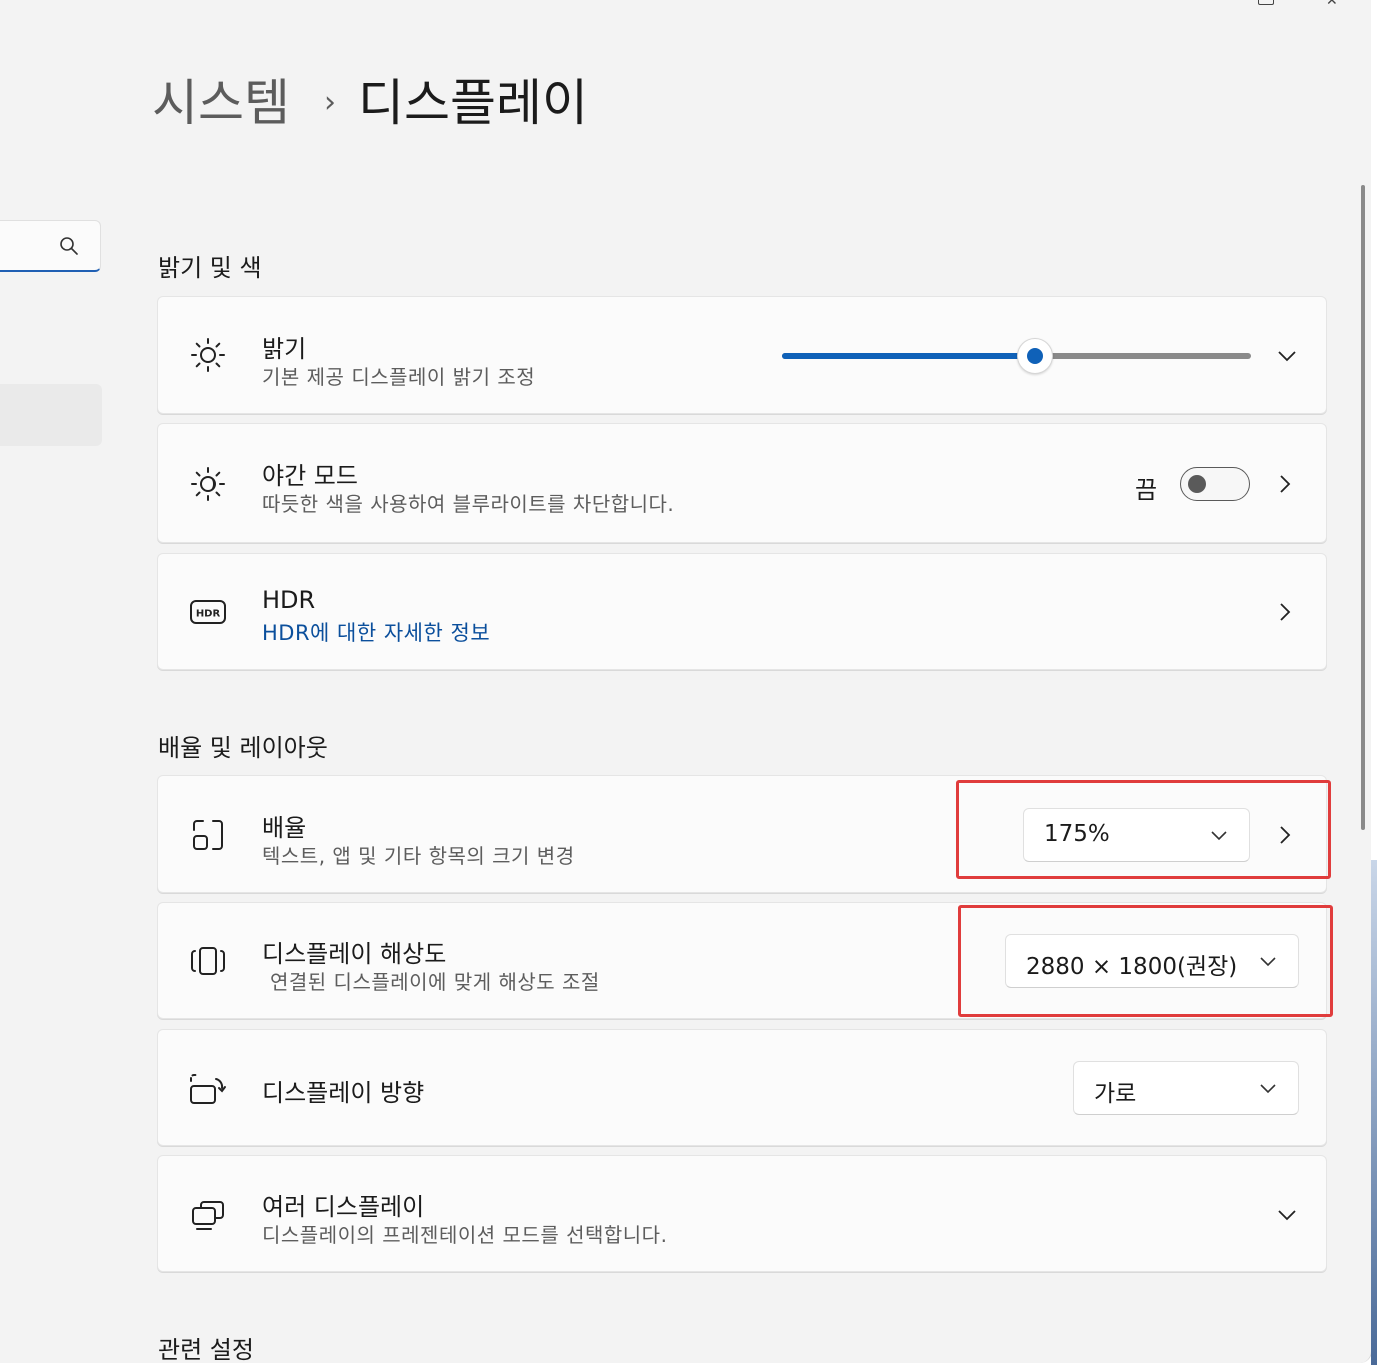 This screenshot has width=1377, height=1365. What do you see at coordinates (468, 504) in the screenshot?
I see `night-mode-subtitle: 따듯한 색을 사용하여 블루라이트를 차단합니다.` at bounding box center [468, 504].